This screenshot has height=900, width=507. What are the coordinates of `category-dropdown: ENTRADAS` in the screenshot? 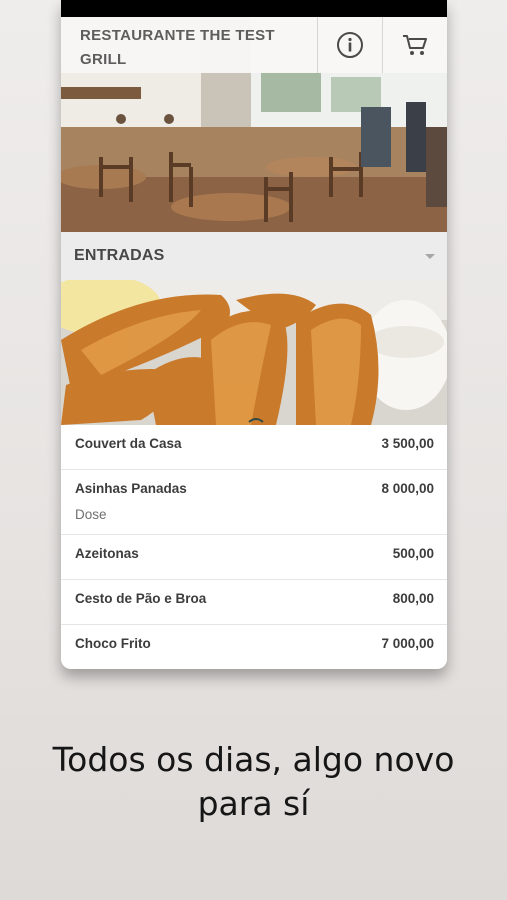 It's located at (254, 256).